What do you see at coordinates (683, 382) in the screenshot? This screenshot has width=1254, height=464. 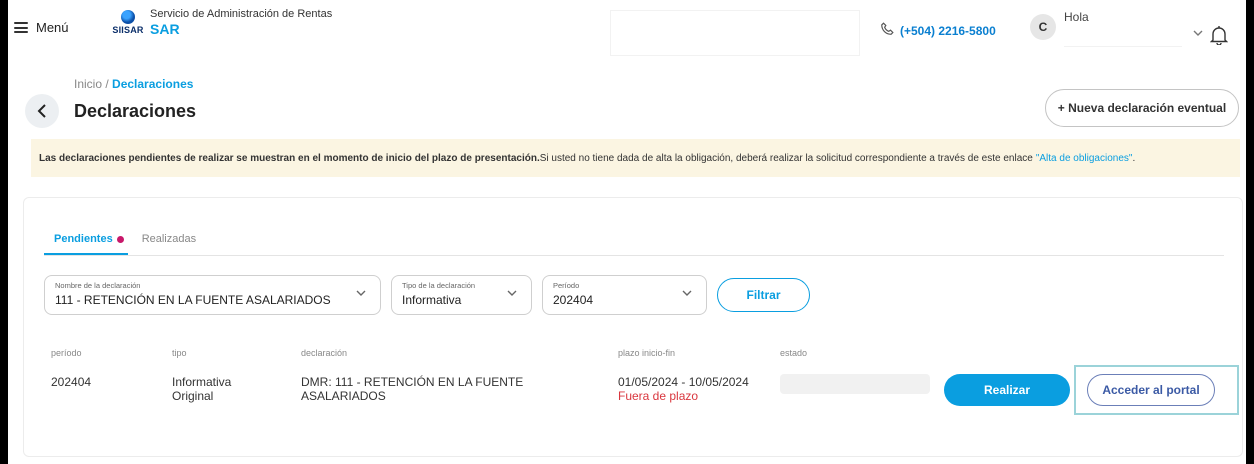 I see `cell-plazo: 01/05/2024 - 10/05/2024` at bounding box center [683, 382].